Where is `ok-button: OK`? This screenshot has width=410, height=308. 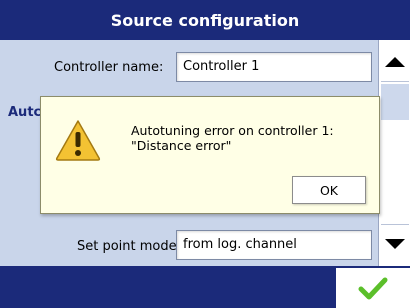
ok-button: OK is located at coordinates (329, 190).